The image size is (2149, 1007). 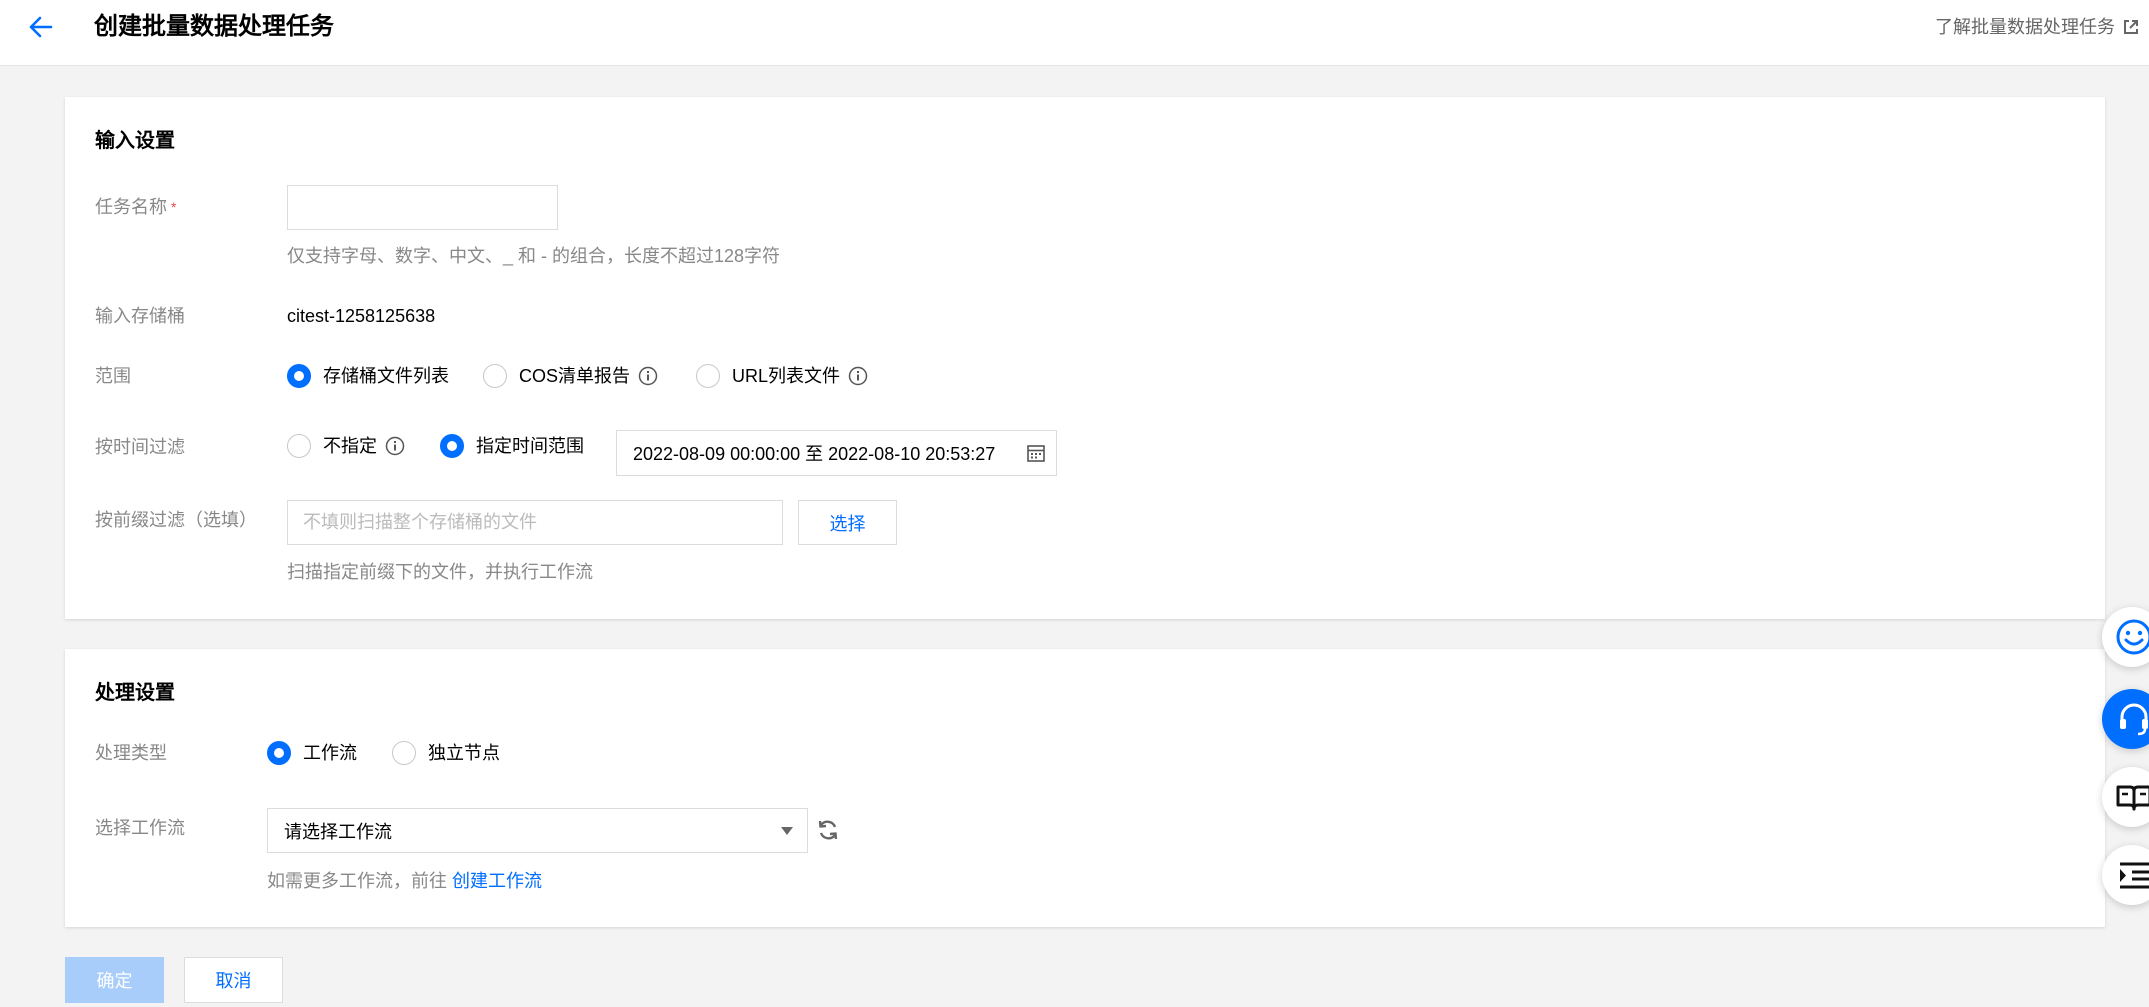 What do you see at coordinates (497, 881) in the screenshot?
I see `create-workflow-link: 创建工作流` at bounding box center [497, 881].